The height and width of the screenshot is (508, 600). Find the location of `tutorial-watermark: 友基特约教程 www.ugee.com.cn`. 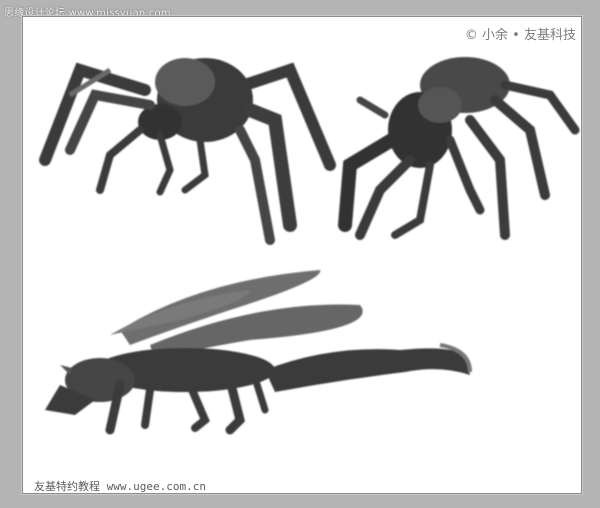

tutorial-watermark: 友基特约教程 www.ugee.com.cn is located at coordinates (120, 486).